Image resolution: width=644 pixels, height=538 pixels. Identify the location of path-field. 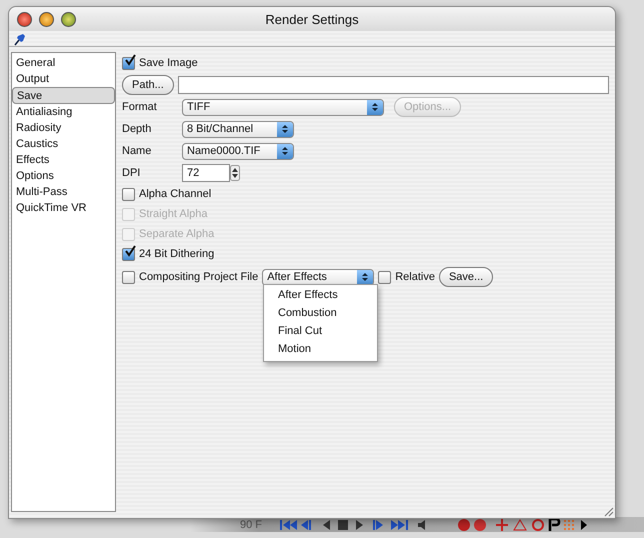
(393, 85).